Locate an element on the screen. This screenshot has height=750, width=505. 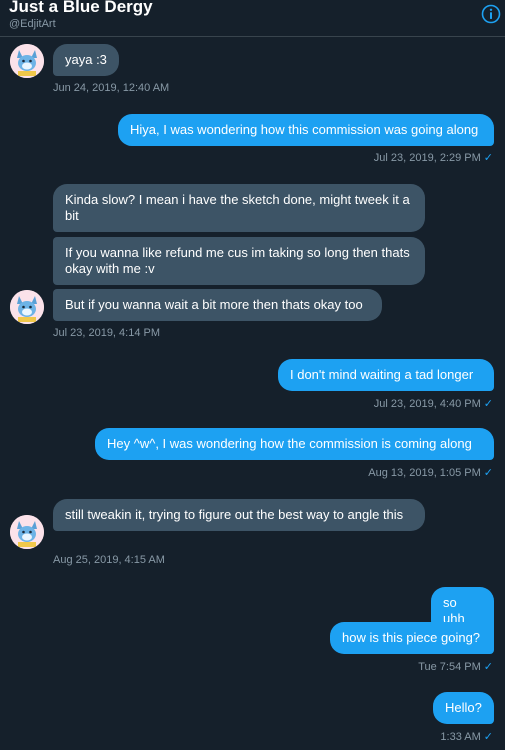
outgoing-message: I don't mind waiting a tad longer is located at coordinates (386, 375).